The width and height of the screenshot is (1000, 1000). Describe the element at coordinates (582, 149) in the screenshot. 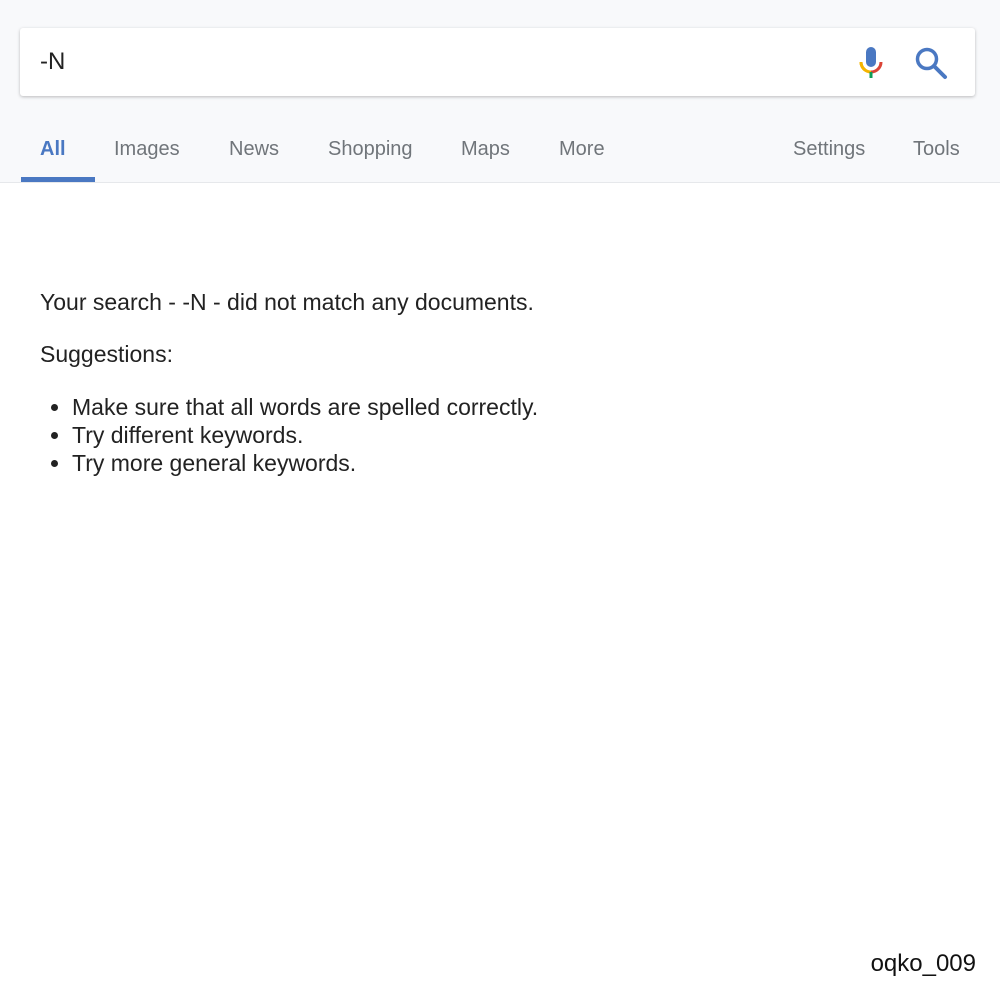

I see `tab-more: More` at that location.